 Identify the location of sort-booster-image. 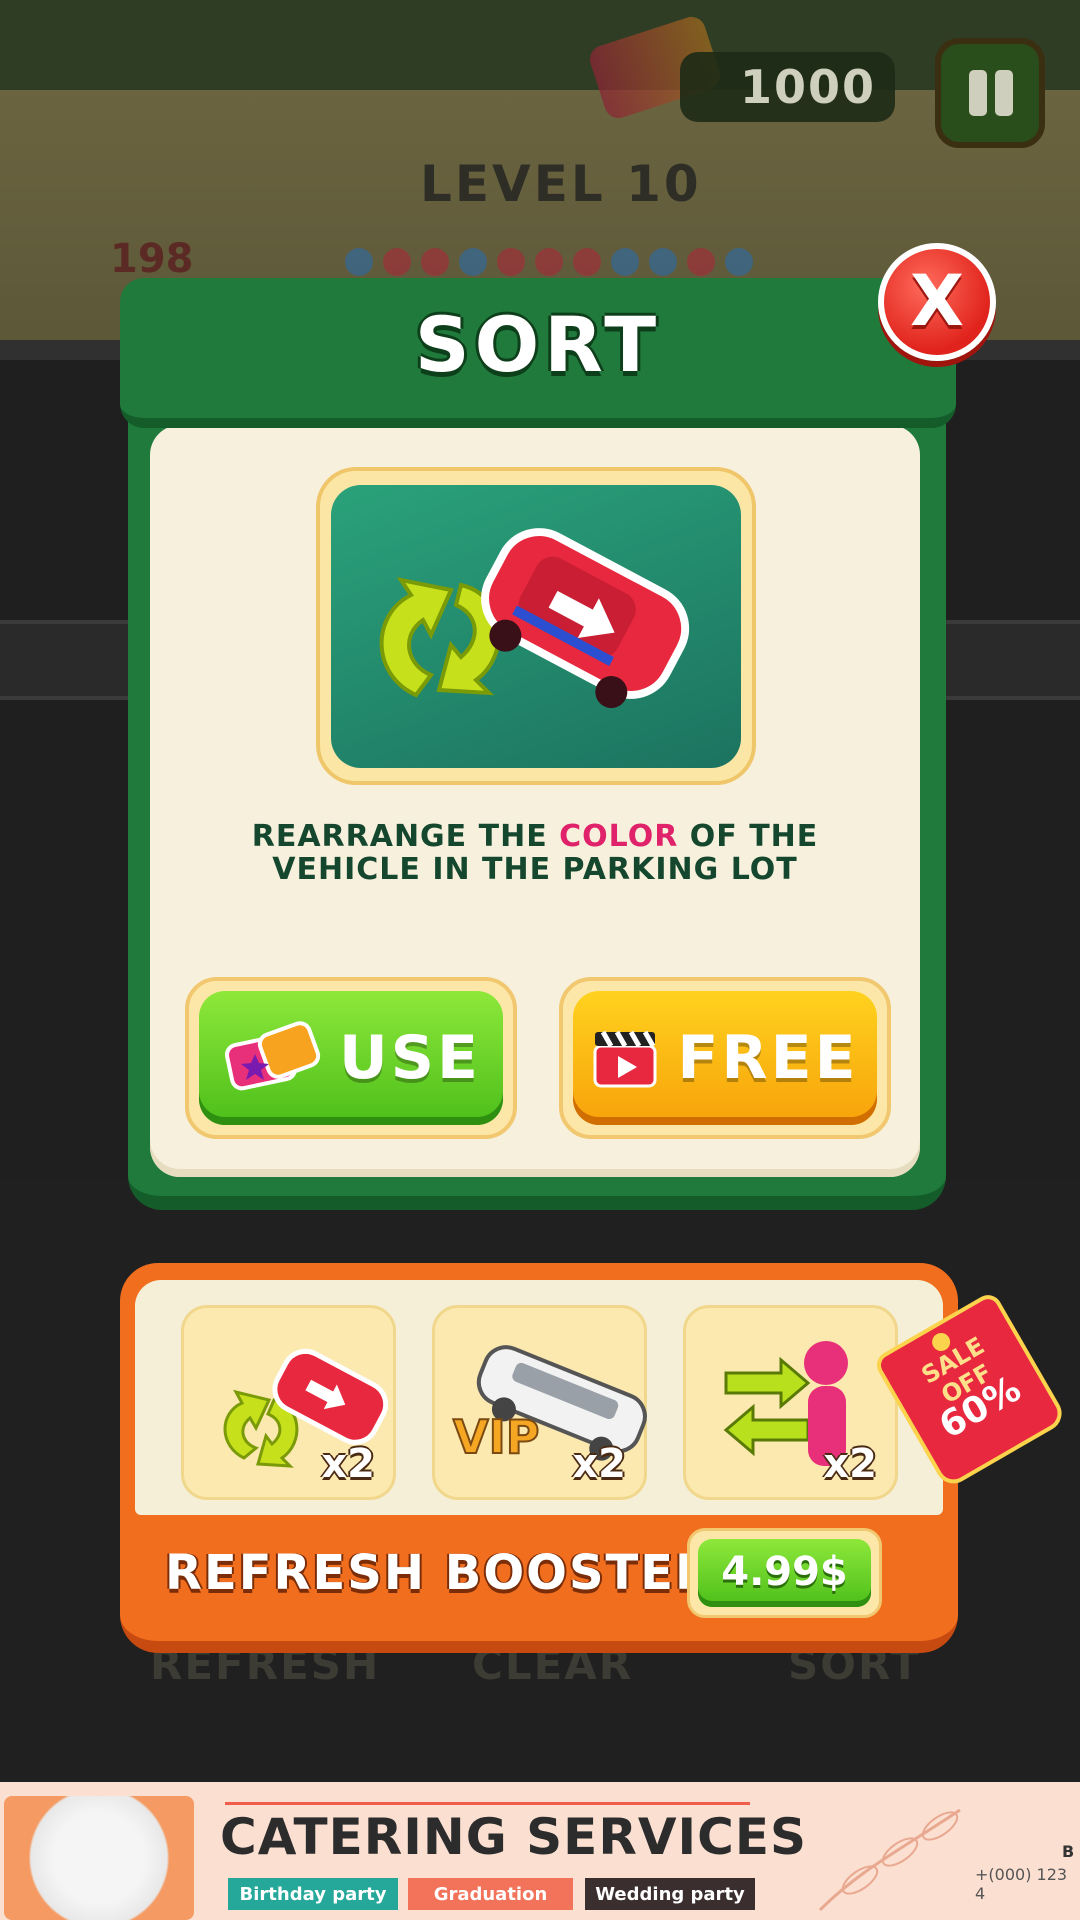
(536, 626).